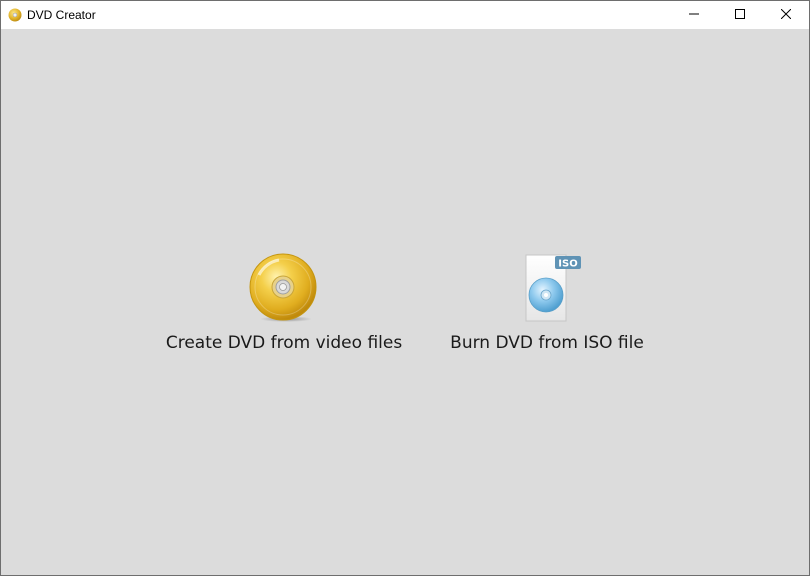 This screenshot has height=576, width=810. I want to click on maximize-icon, so click(740, 15).